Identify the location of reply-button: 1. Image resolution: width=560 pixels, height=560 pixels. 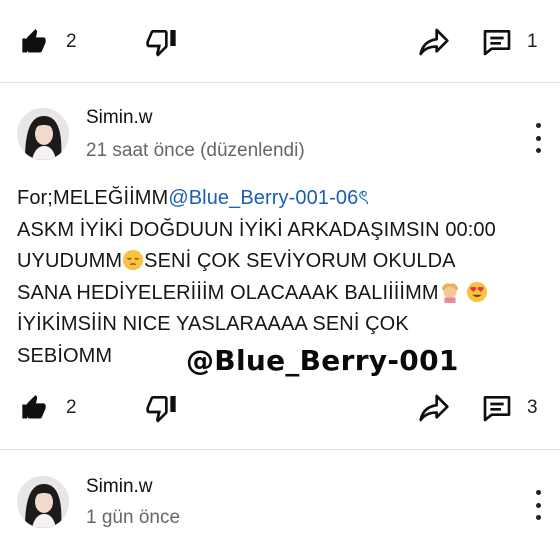
(509, 42).